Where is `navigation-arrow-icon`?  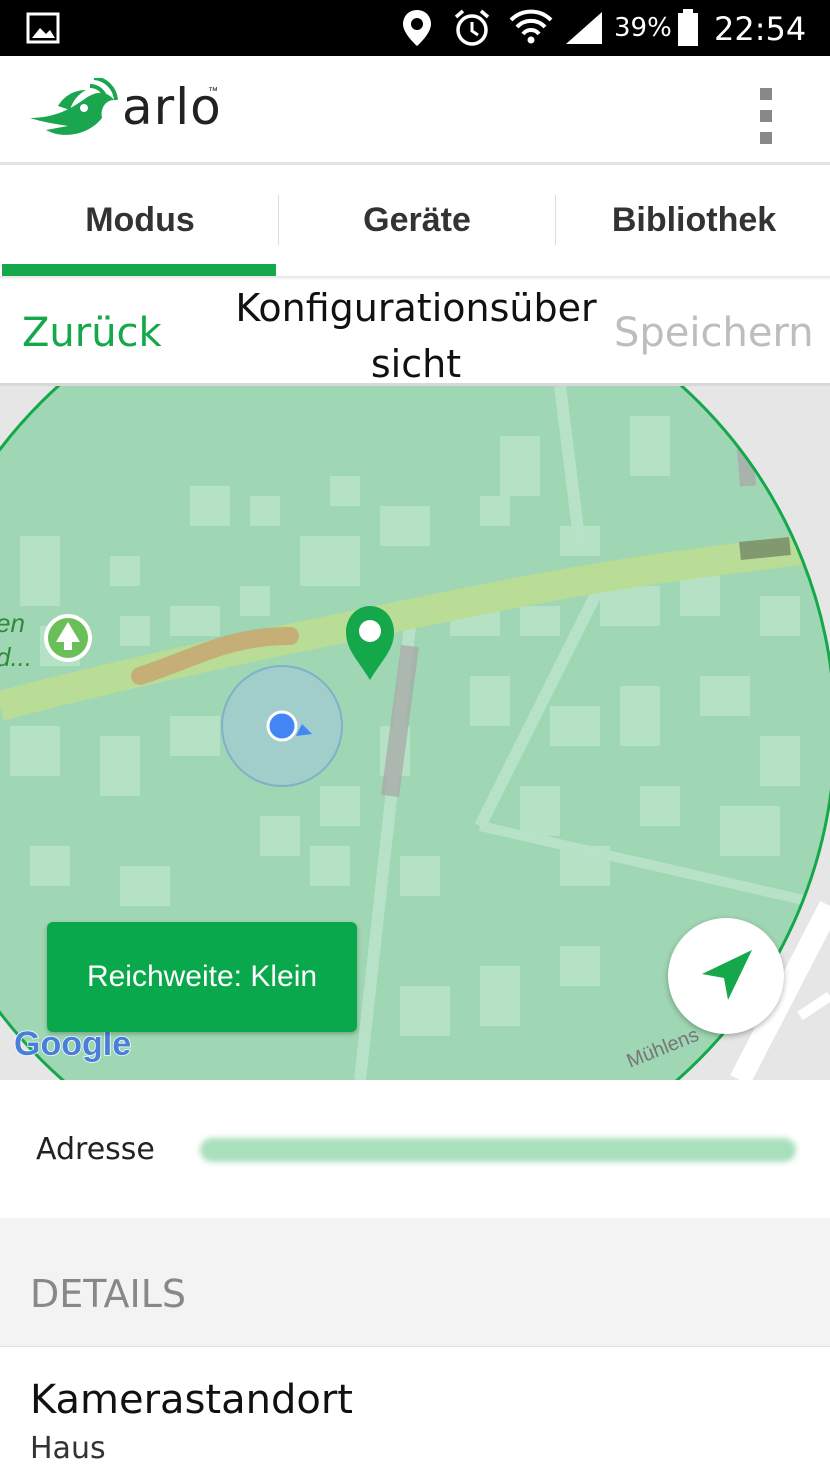 navigation-arrow-icon is located at coordinates (727, 975).